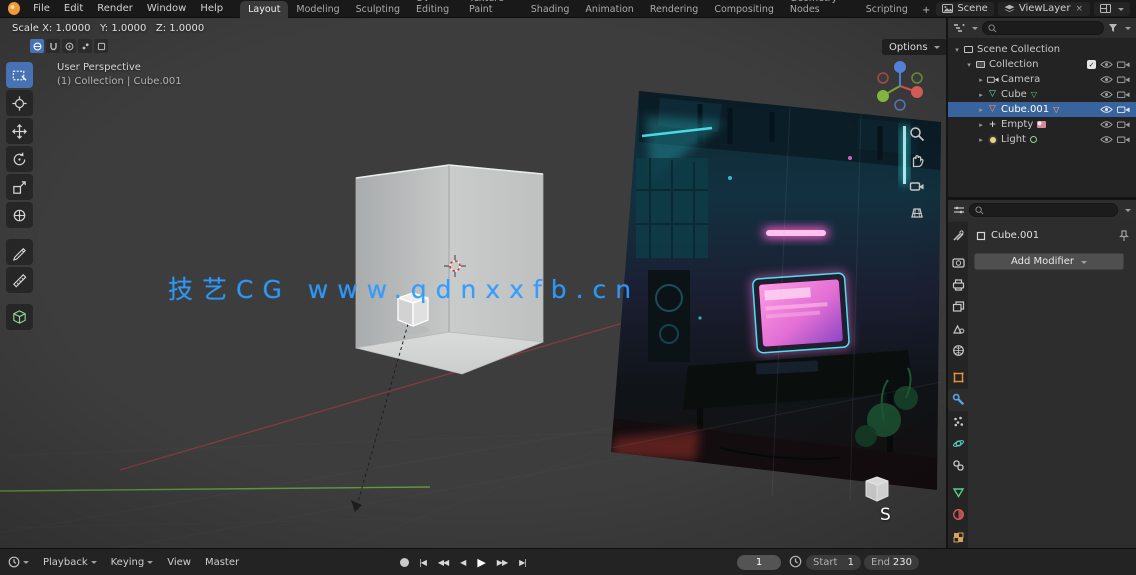 This screenshot has height=575, width=1136. What do you see at coordinates (820, 9) in the screenshot?
I see `tab-geometry-nodes: Geometry Nodes` at bounding box center [820, 9].